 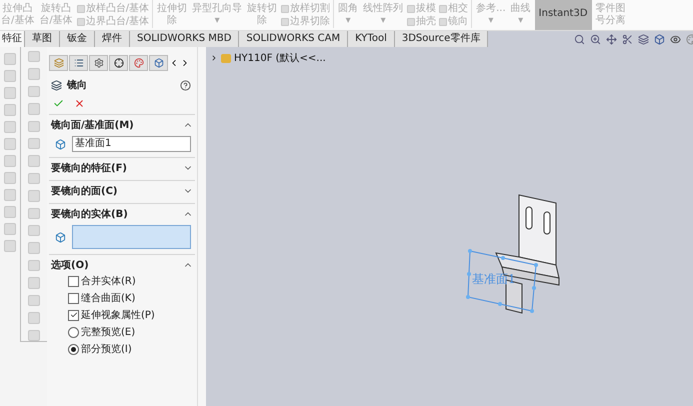 I want to click on ribbon-button: 放样凸台/基体, so click(x=113, y=9).